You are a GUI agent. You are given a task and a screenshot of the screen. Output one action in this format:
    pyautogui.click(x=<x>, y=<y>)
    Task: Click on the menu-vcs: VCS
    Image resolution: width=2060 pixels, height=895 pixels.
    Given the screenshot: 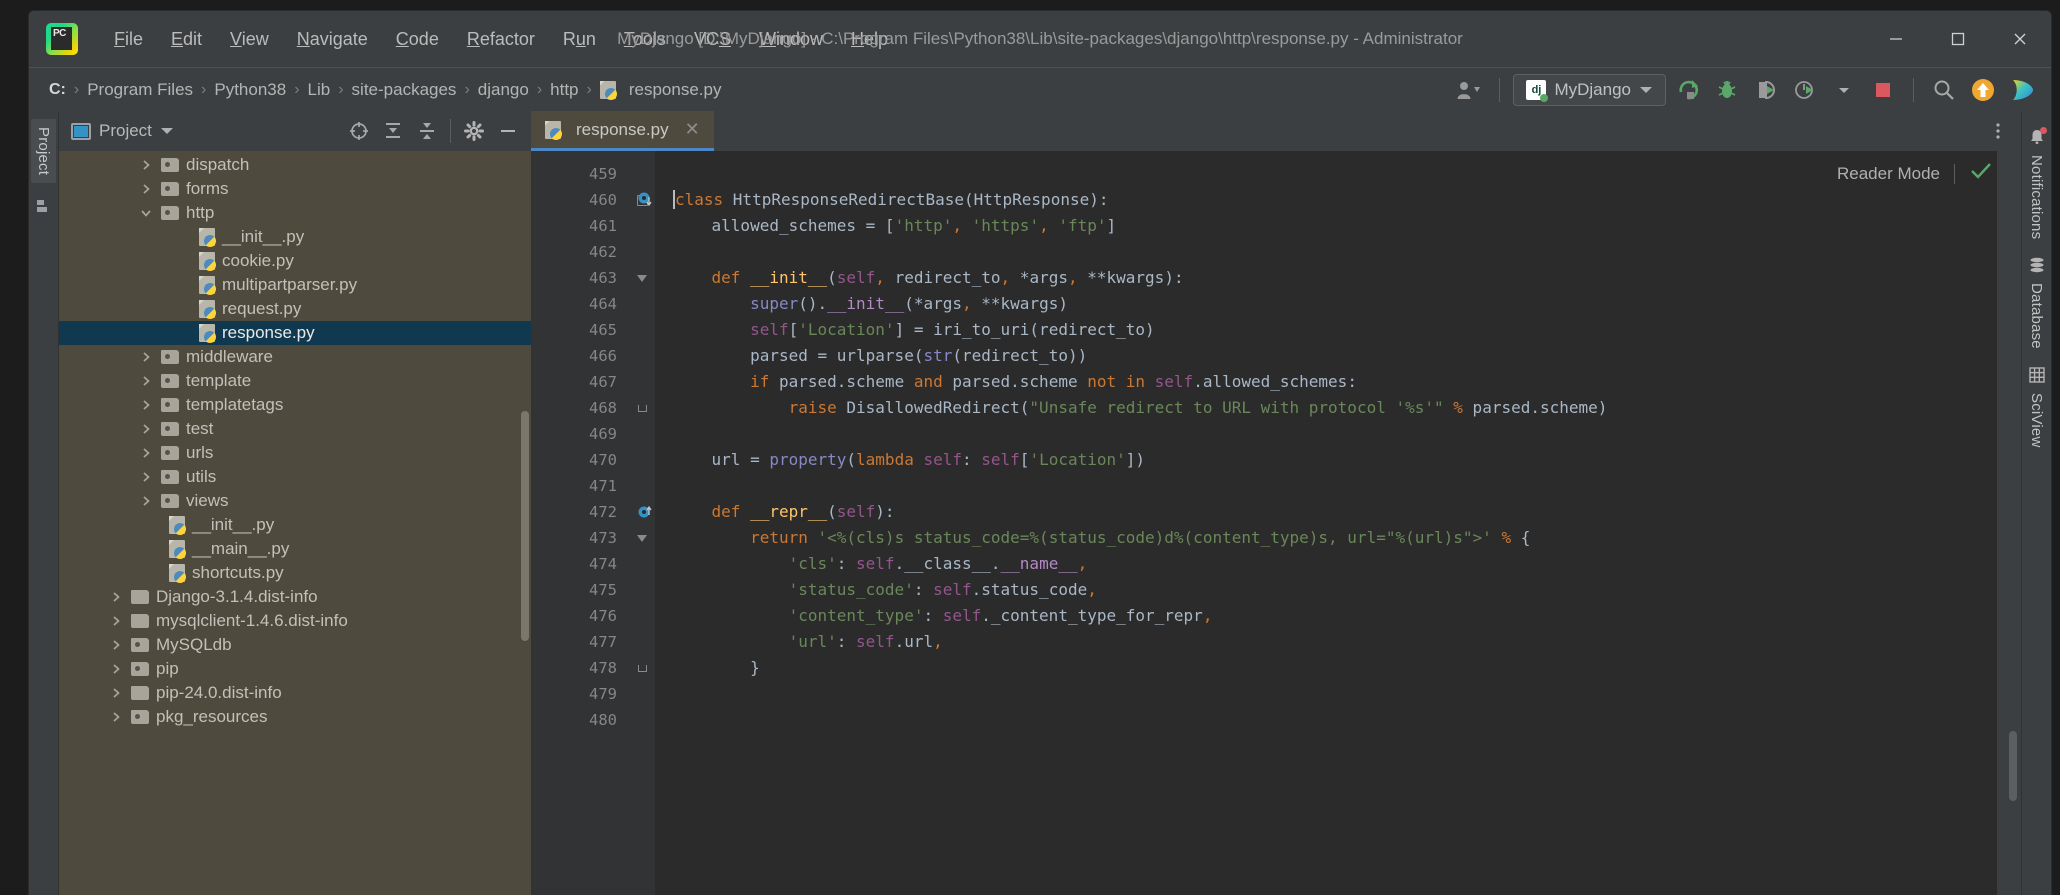 What is the action you would take?
    pyautogui.click(x=712, y=39)
    